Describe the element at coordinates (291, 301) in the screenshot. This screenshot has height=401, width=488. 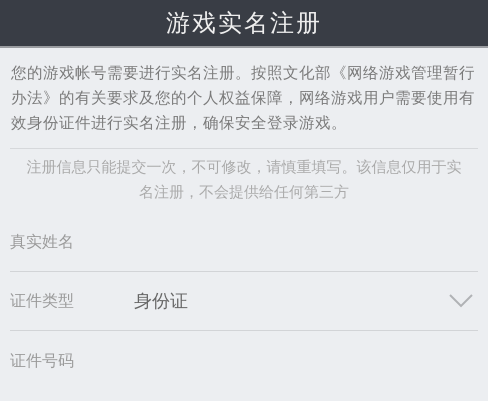
I see `select-value: 身份证` at that location.